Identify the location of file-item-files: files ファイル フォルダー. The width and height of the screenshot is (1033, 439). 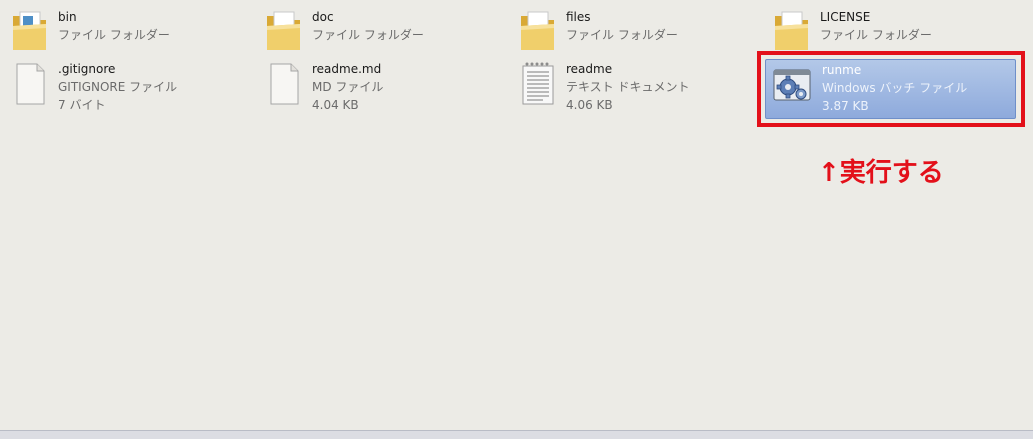
(633, 34).